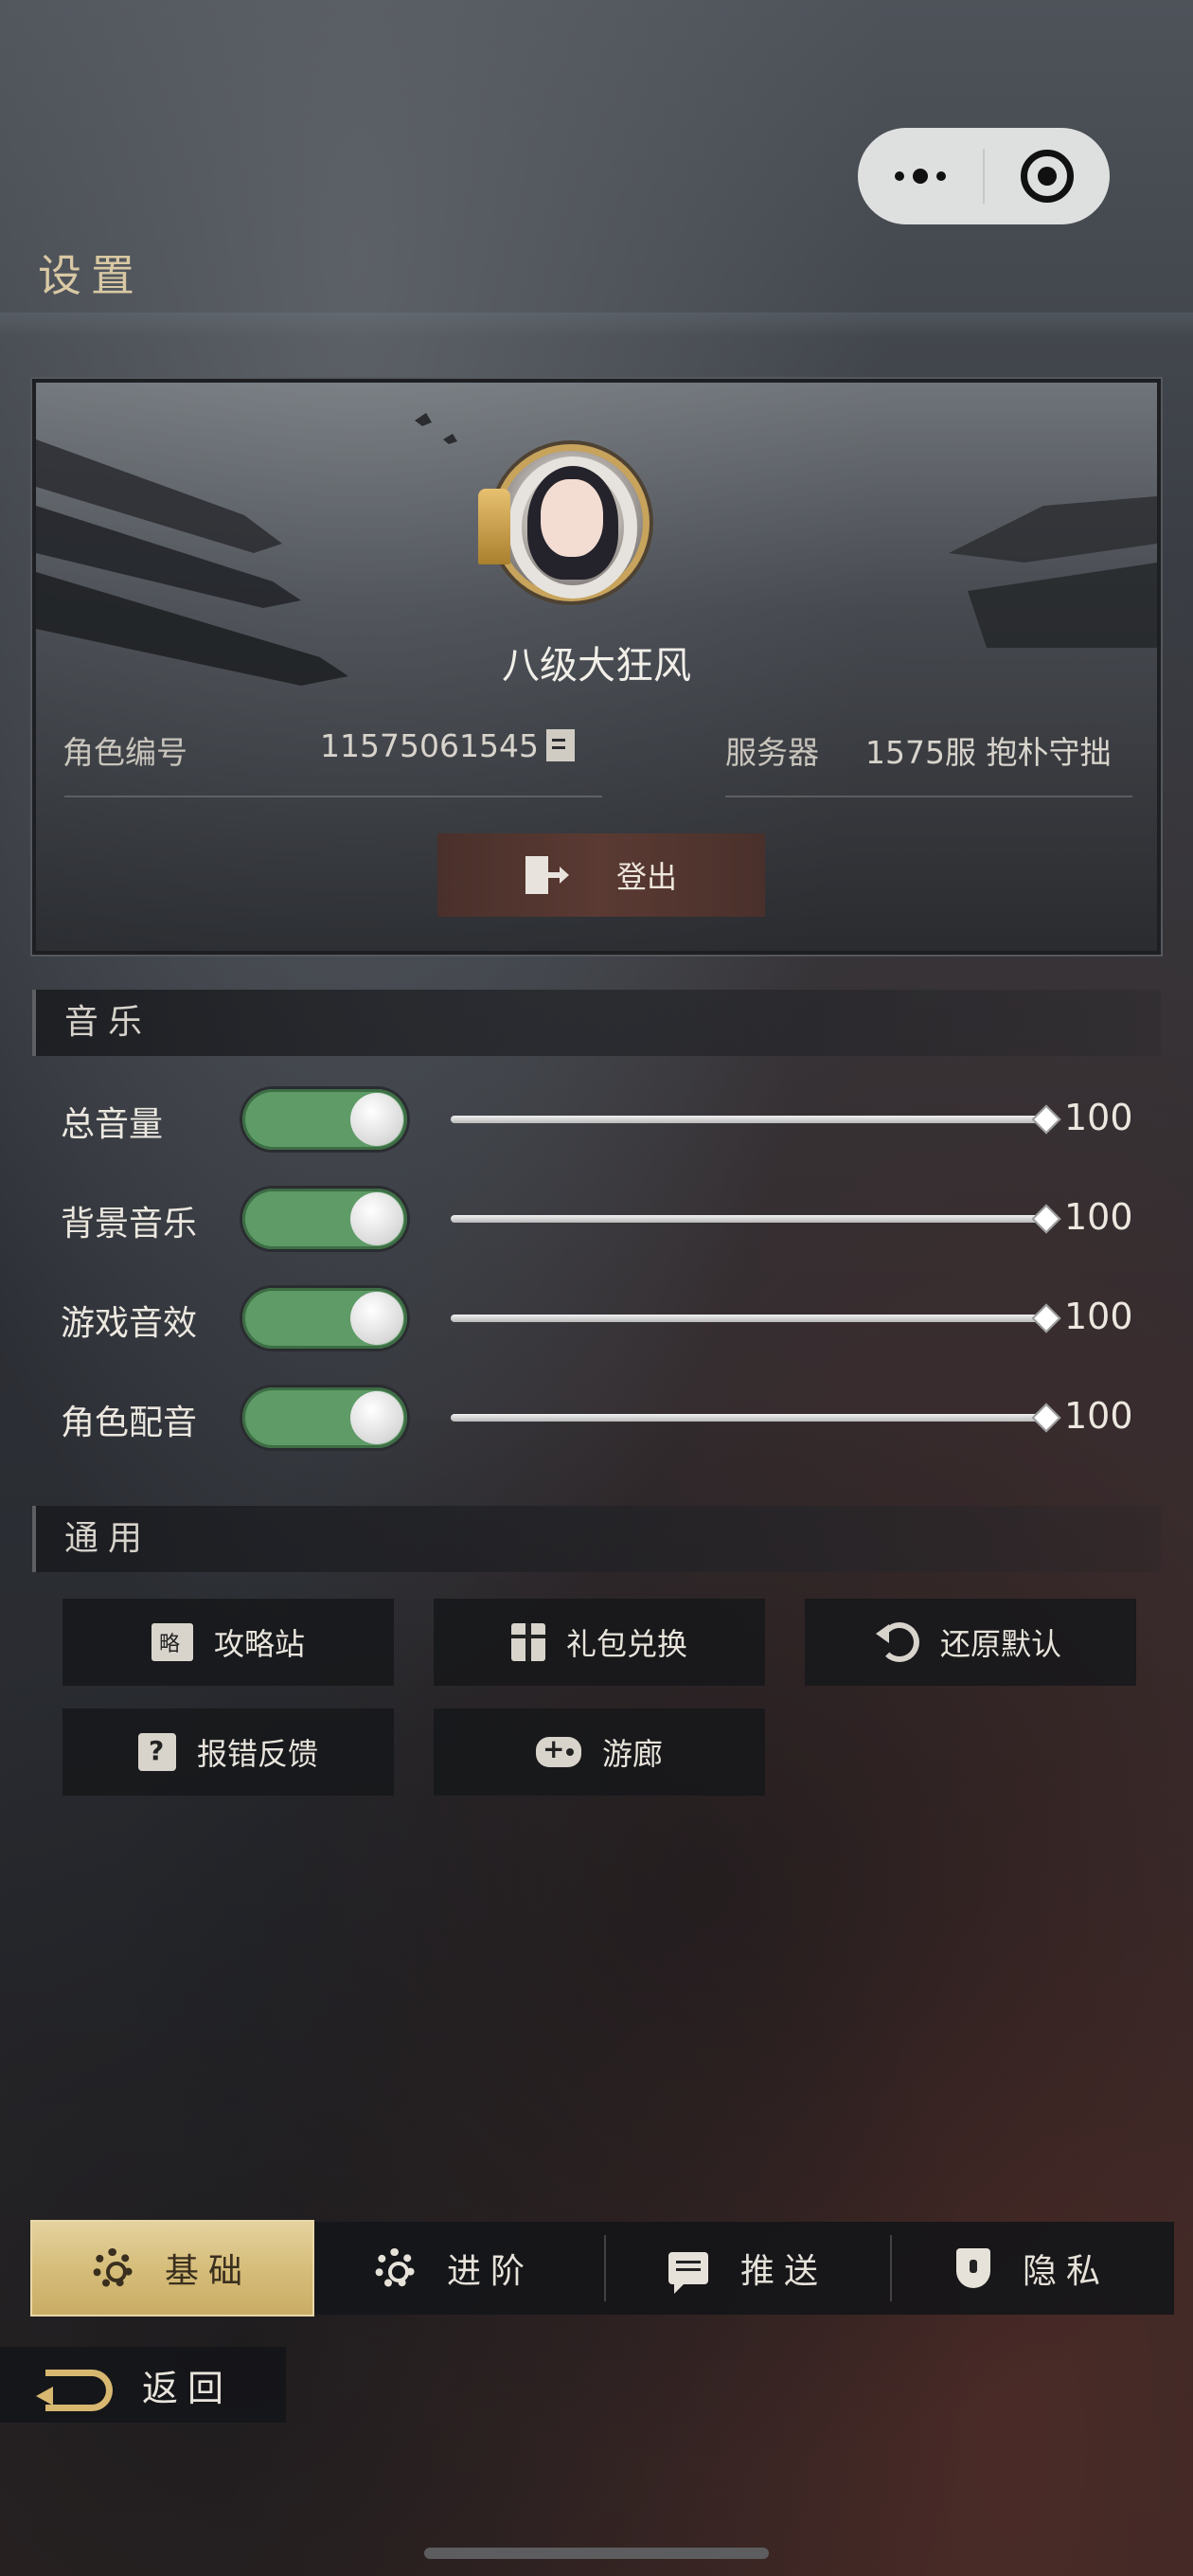 Image resolution: width=1193 pixels, height=2576 pixels. Describe the element at coordinates (601, 875) in the screenshot. I see `logout-button: 登出` at that location.